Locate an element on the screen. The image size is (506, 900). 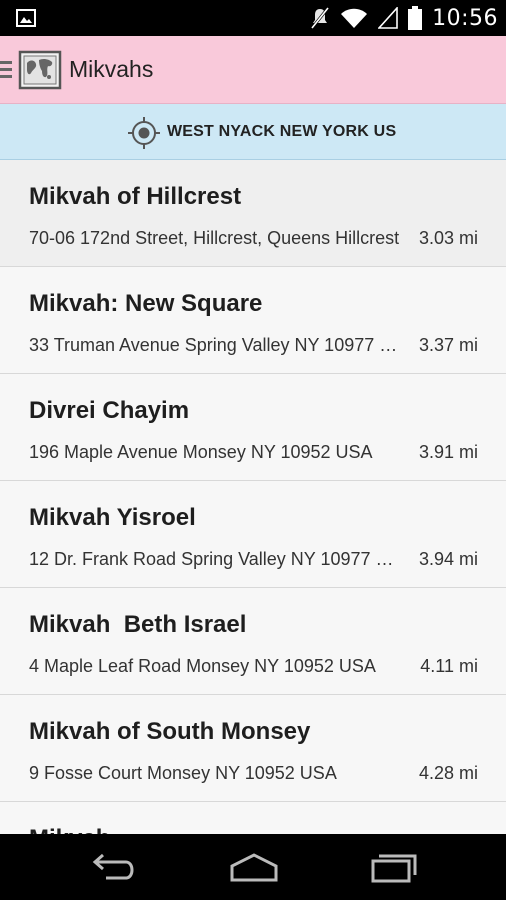
list-item-name: Mikvah of Hillcrest is located at coordinates (135, 196).